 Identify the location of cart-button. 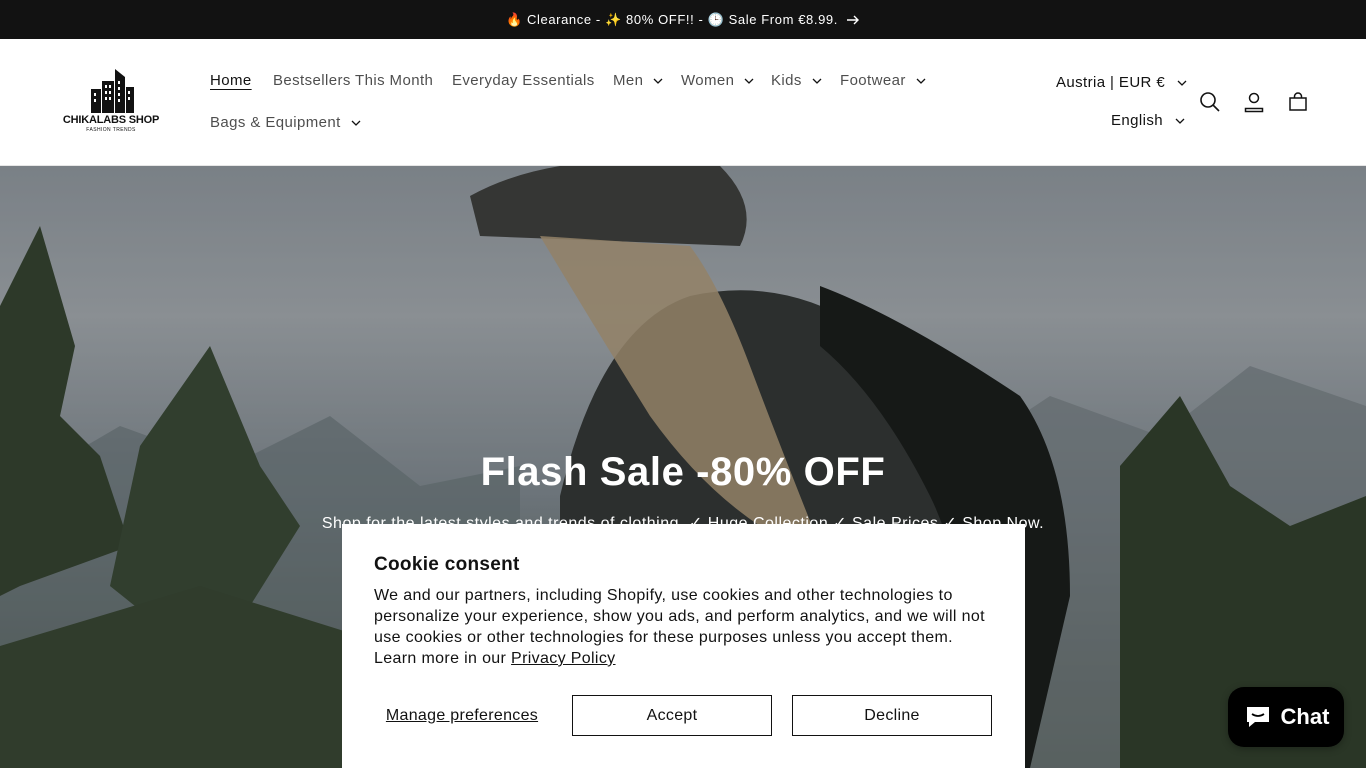
(1298, 102).